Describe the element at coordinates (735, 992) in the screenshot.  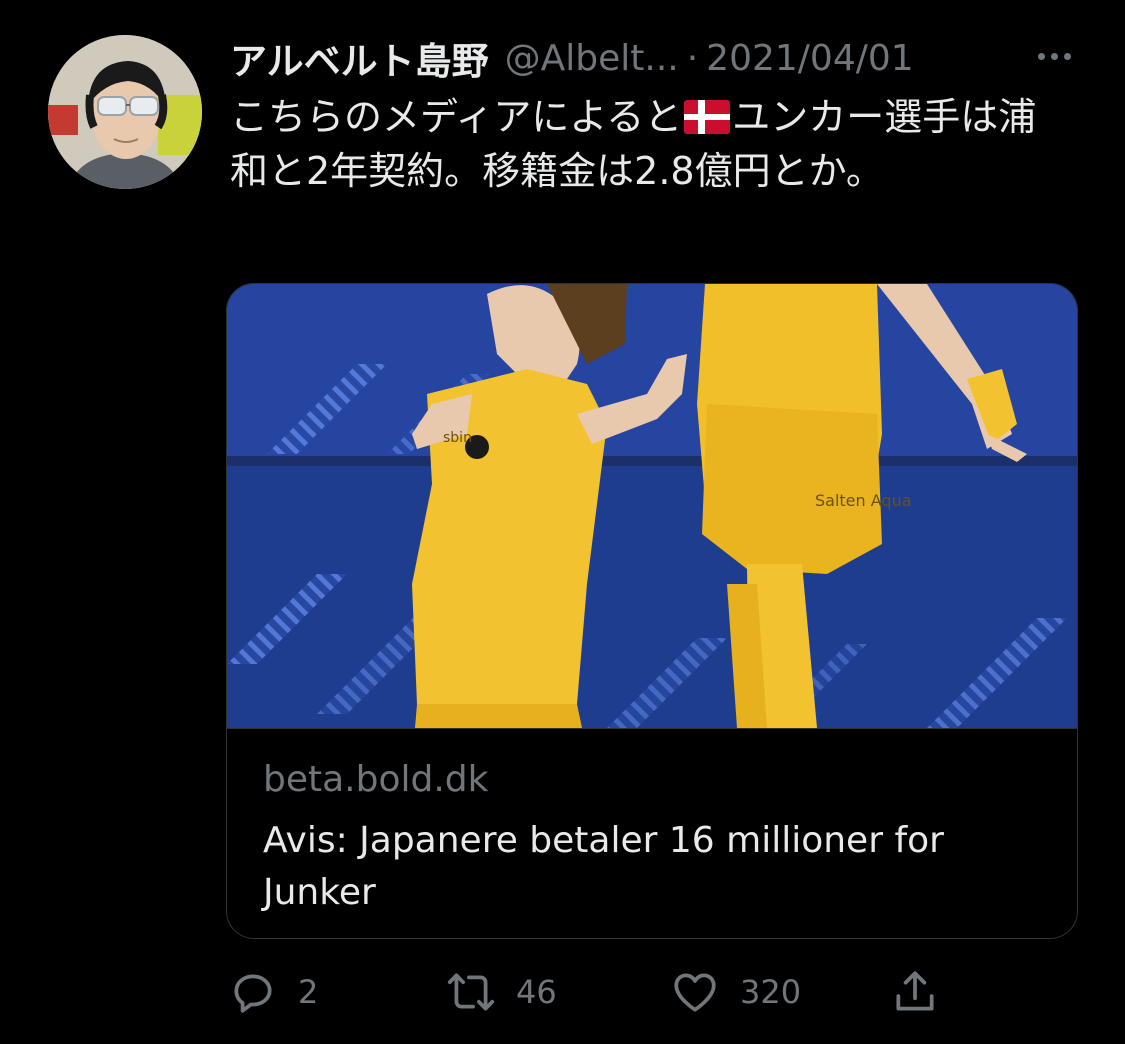
I see `like-button: 320` at that location.